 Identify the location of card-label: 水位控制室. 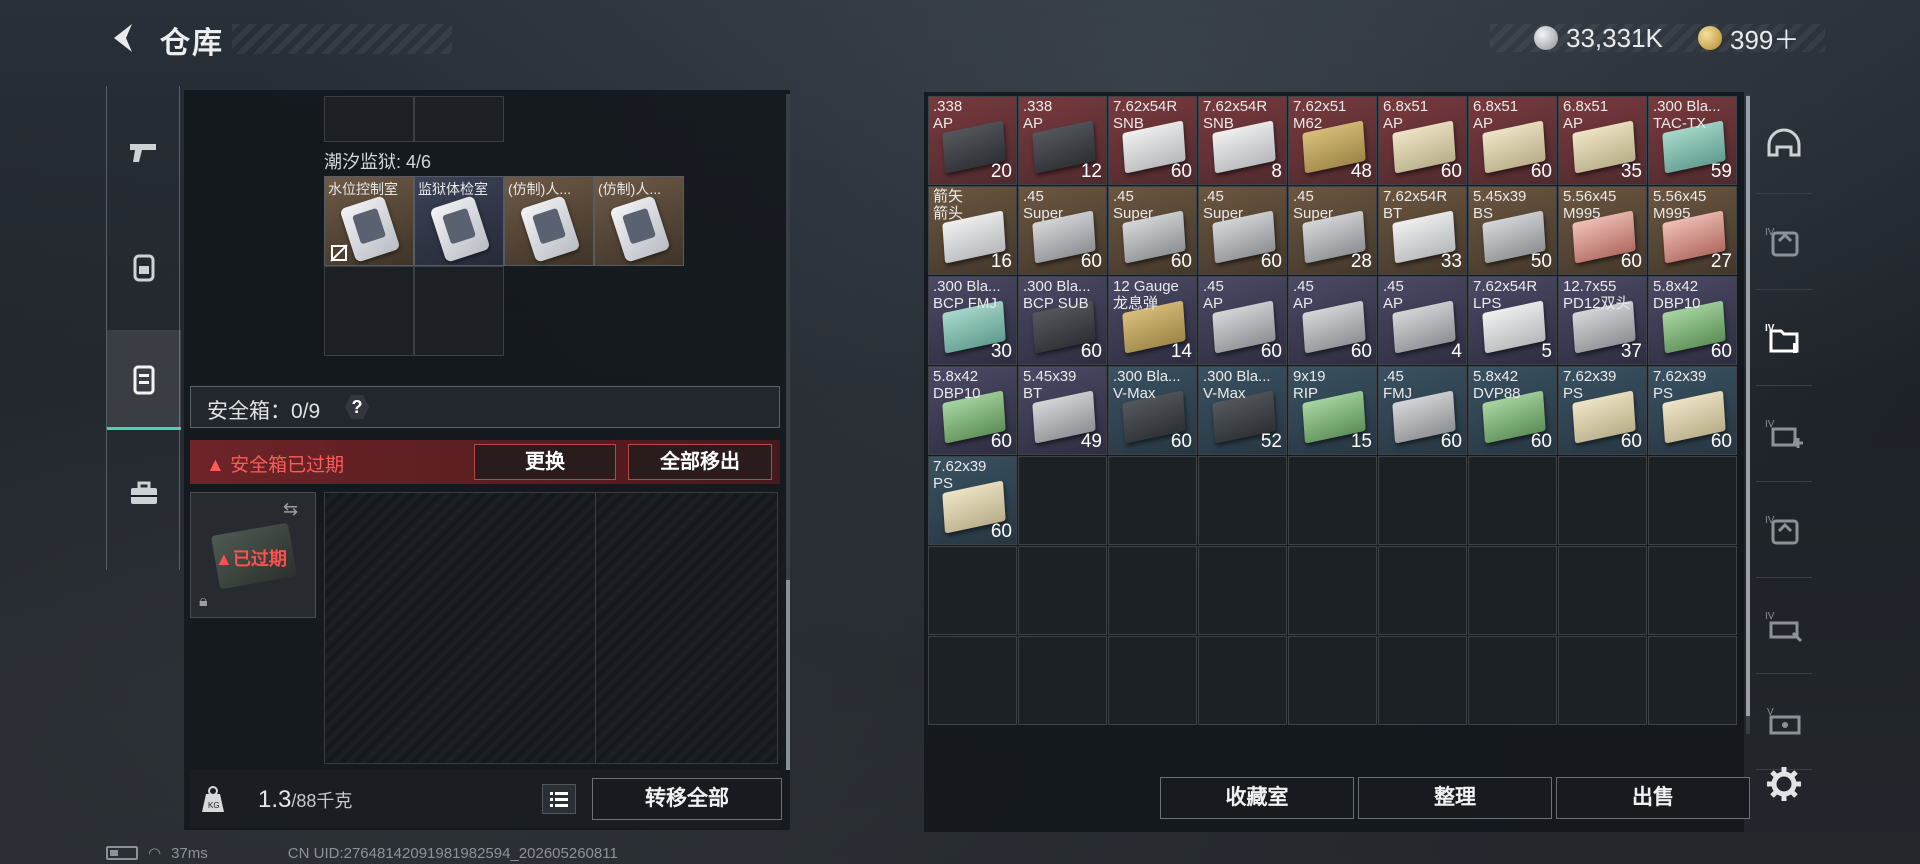
(363, 189).